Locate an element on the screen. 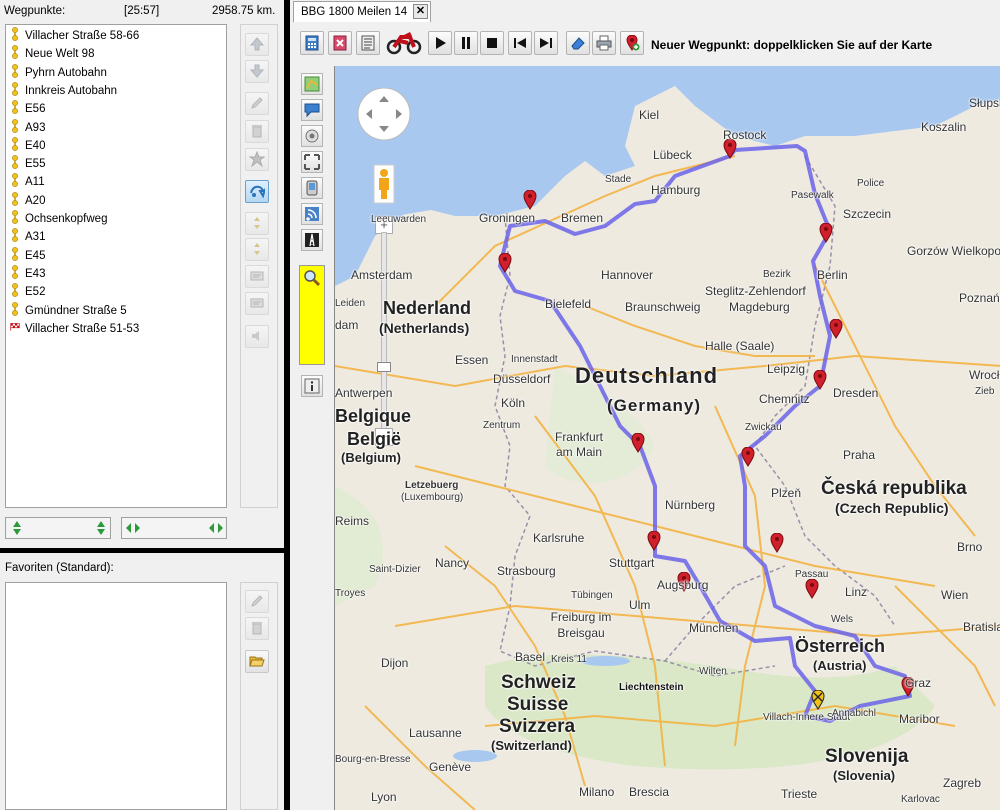 This screenshot has height=810, width=1000. speech-bubble-icon is located at coordinates (312, 110).